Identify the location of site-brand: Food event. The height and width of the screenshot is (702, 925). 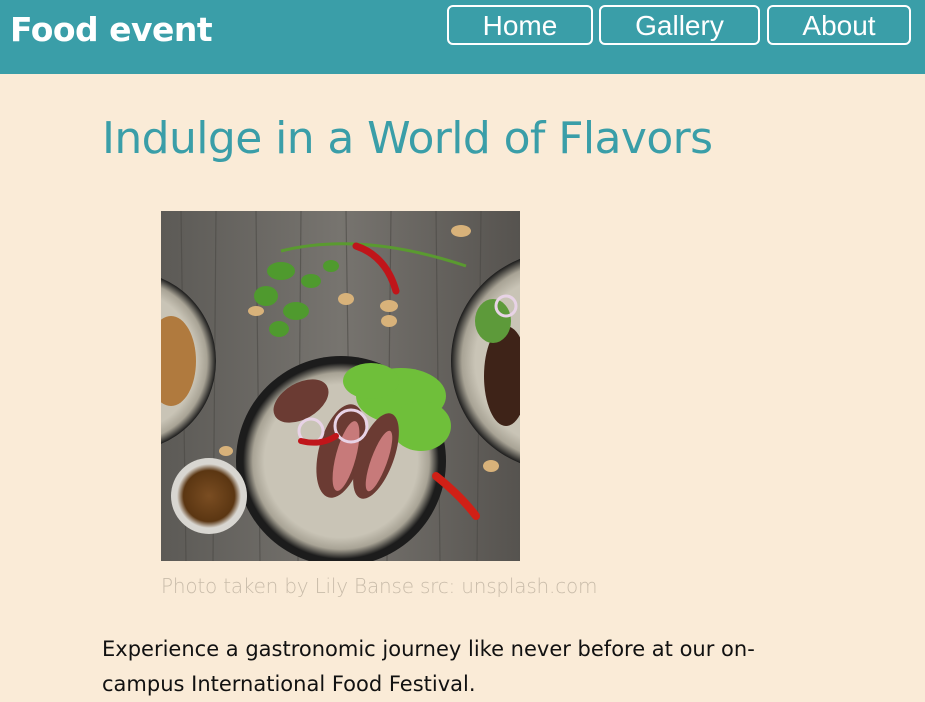
(111, 29).